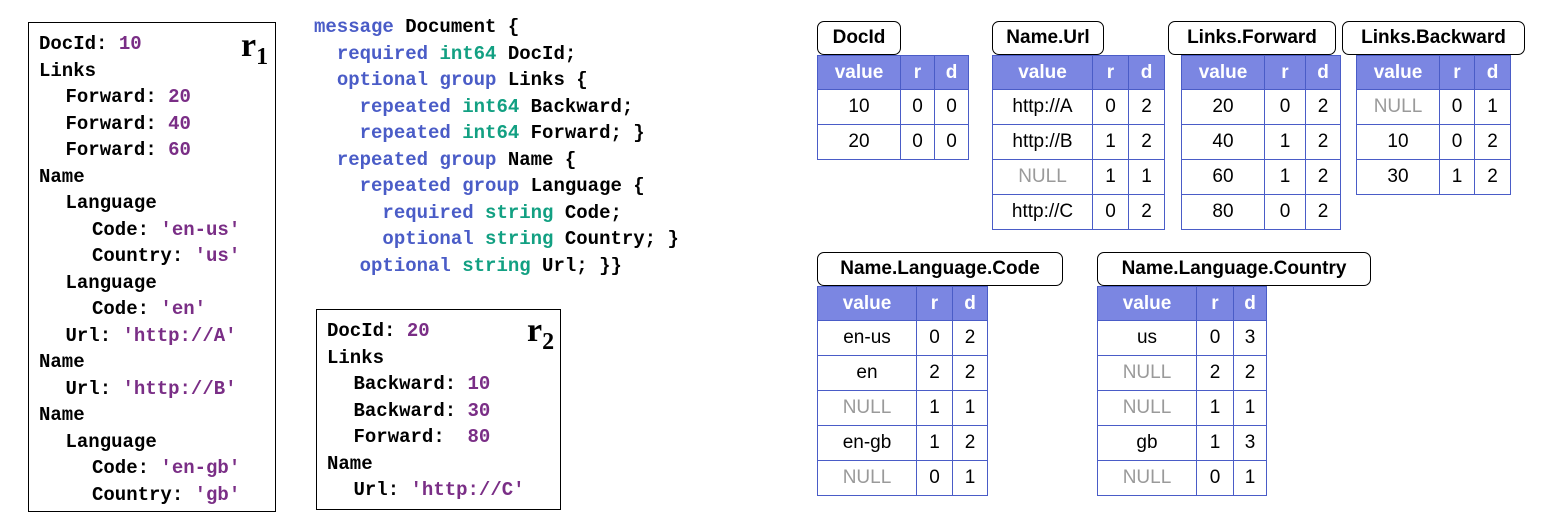  Describe the element at coordinates (405, 410) in the screenshot. I see `field-name: Backward:` at that location.